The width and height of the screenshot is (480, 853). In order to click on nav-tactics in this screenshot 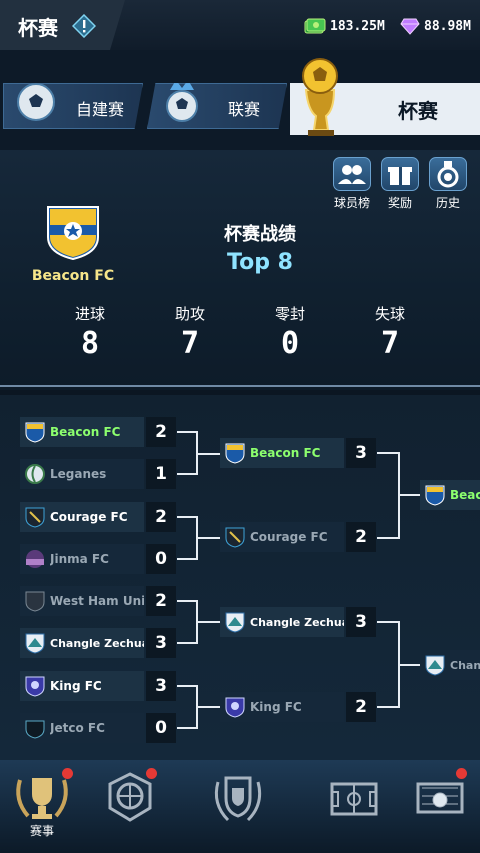, I will do `click(354, 803)`.